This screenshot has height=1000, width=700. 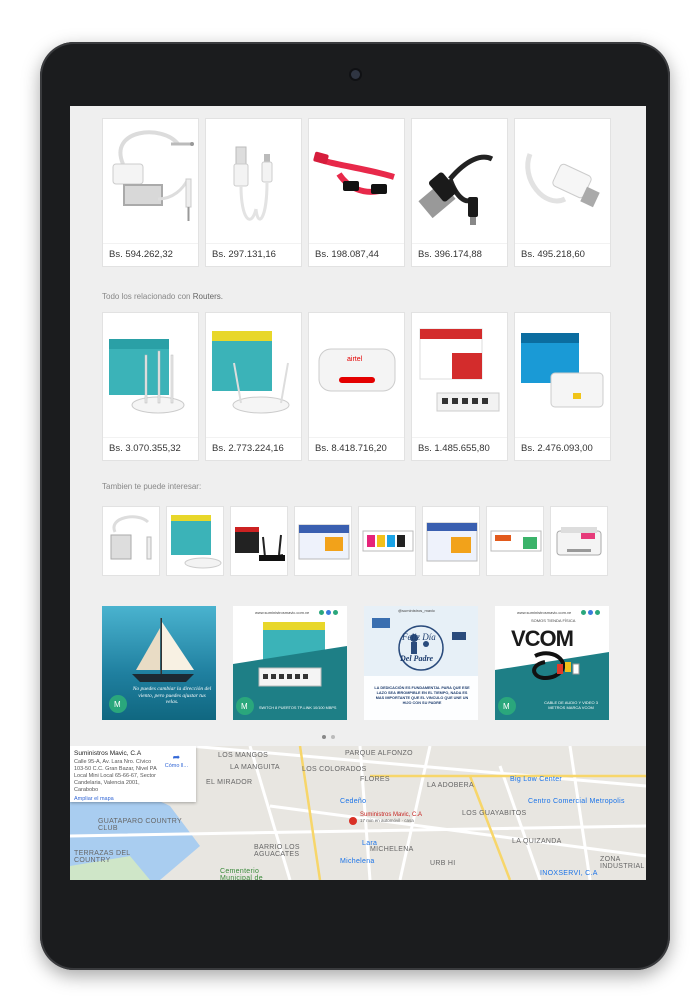 I want to click on product-price: Bs. 198.087,44, so click(x=356, y=254).